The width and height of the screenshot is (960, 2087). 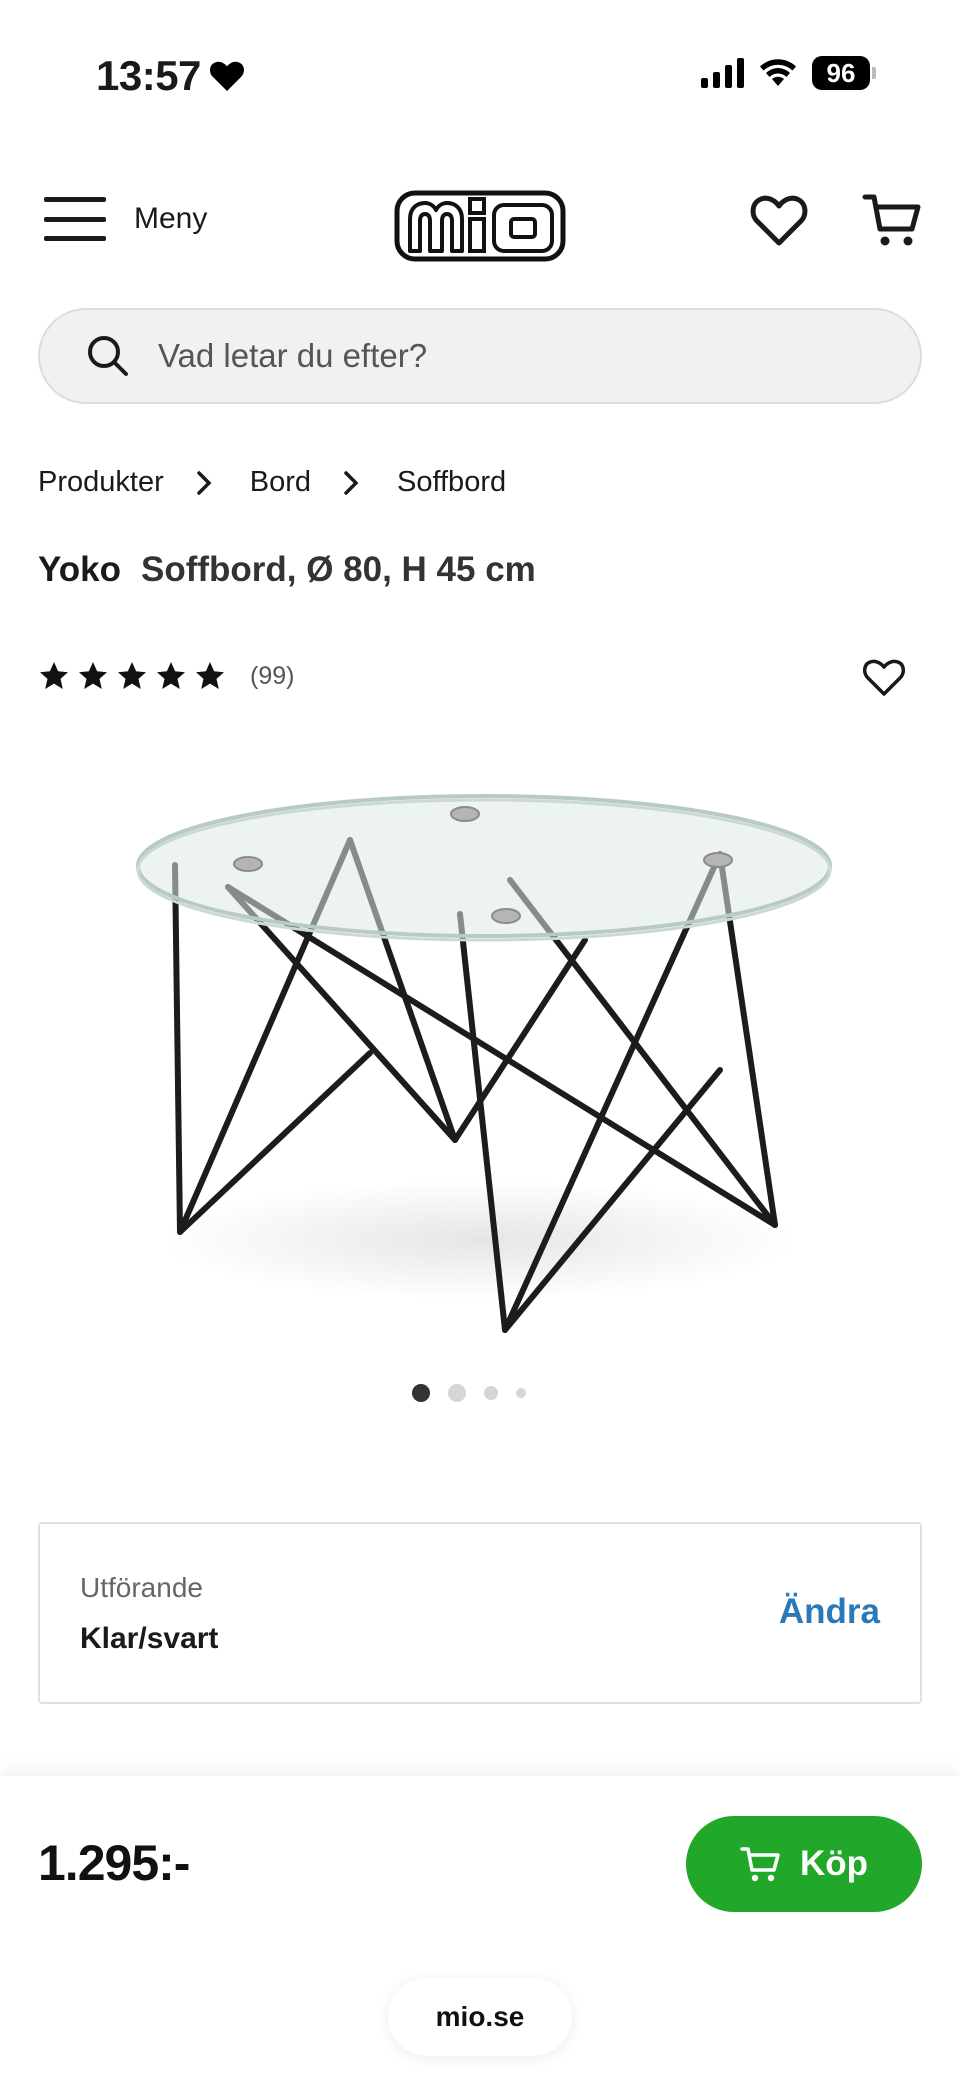 I want to click on search-icon, so click(x=108, y=356).